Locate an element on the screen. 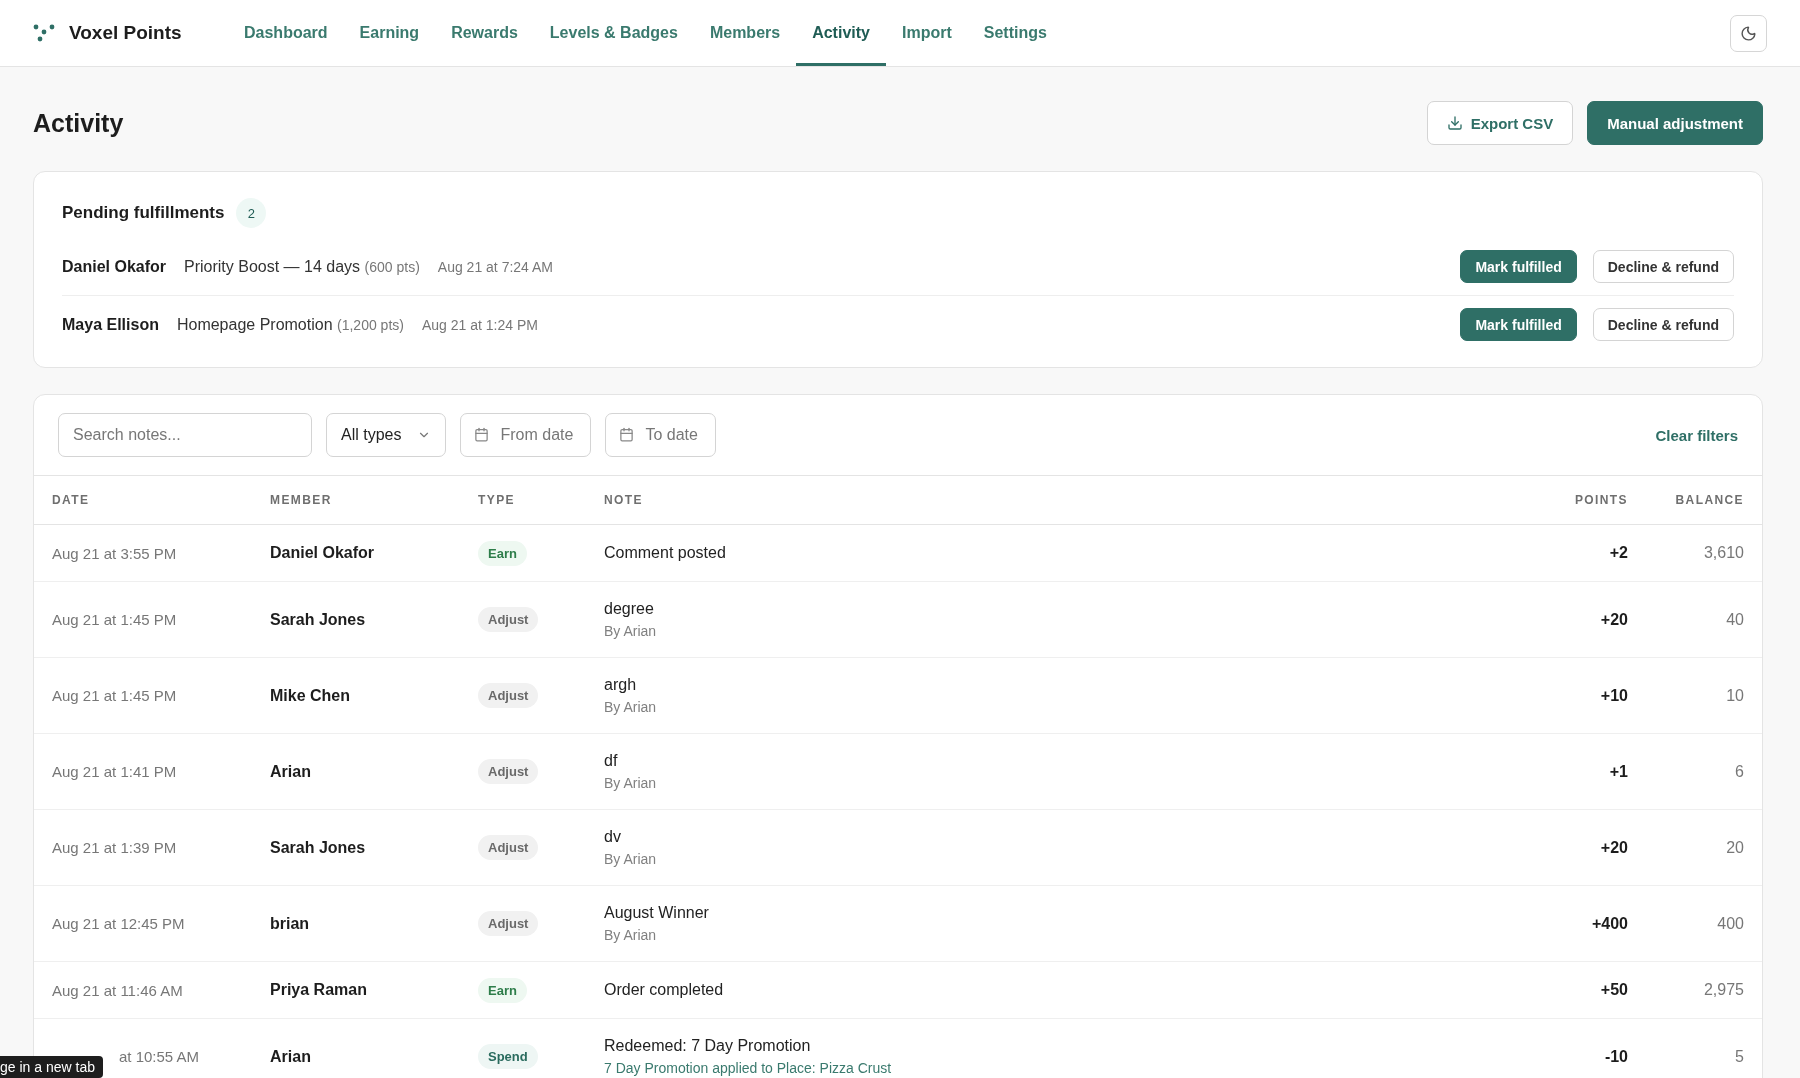  member-name: Maya Ellison is located at coordinates (110, 324).